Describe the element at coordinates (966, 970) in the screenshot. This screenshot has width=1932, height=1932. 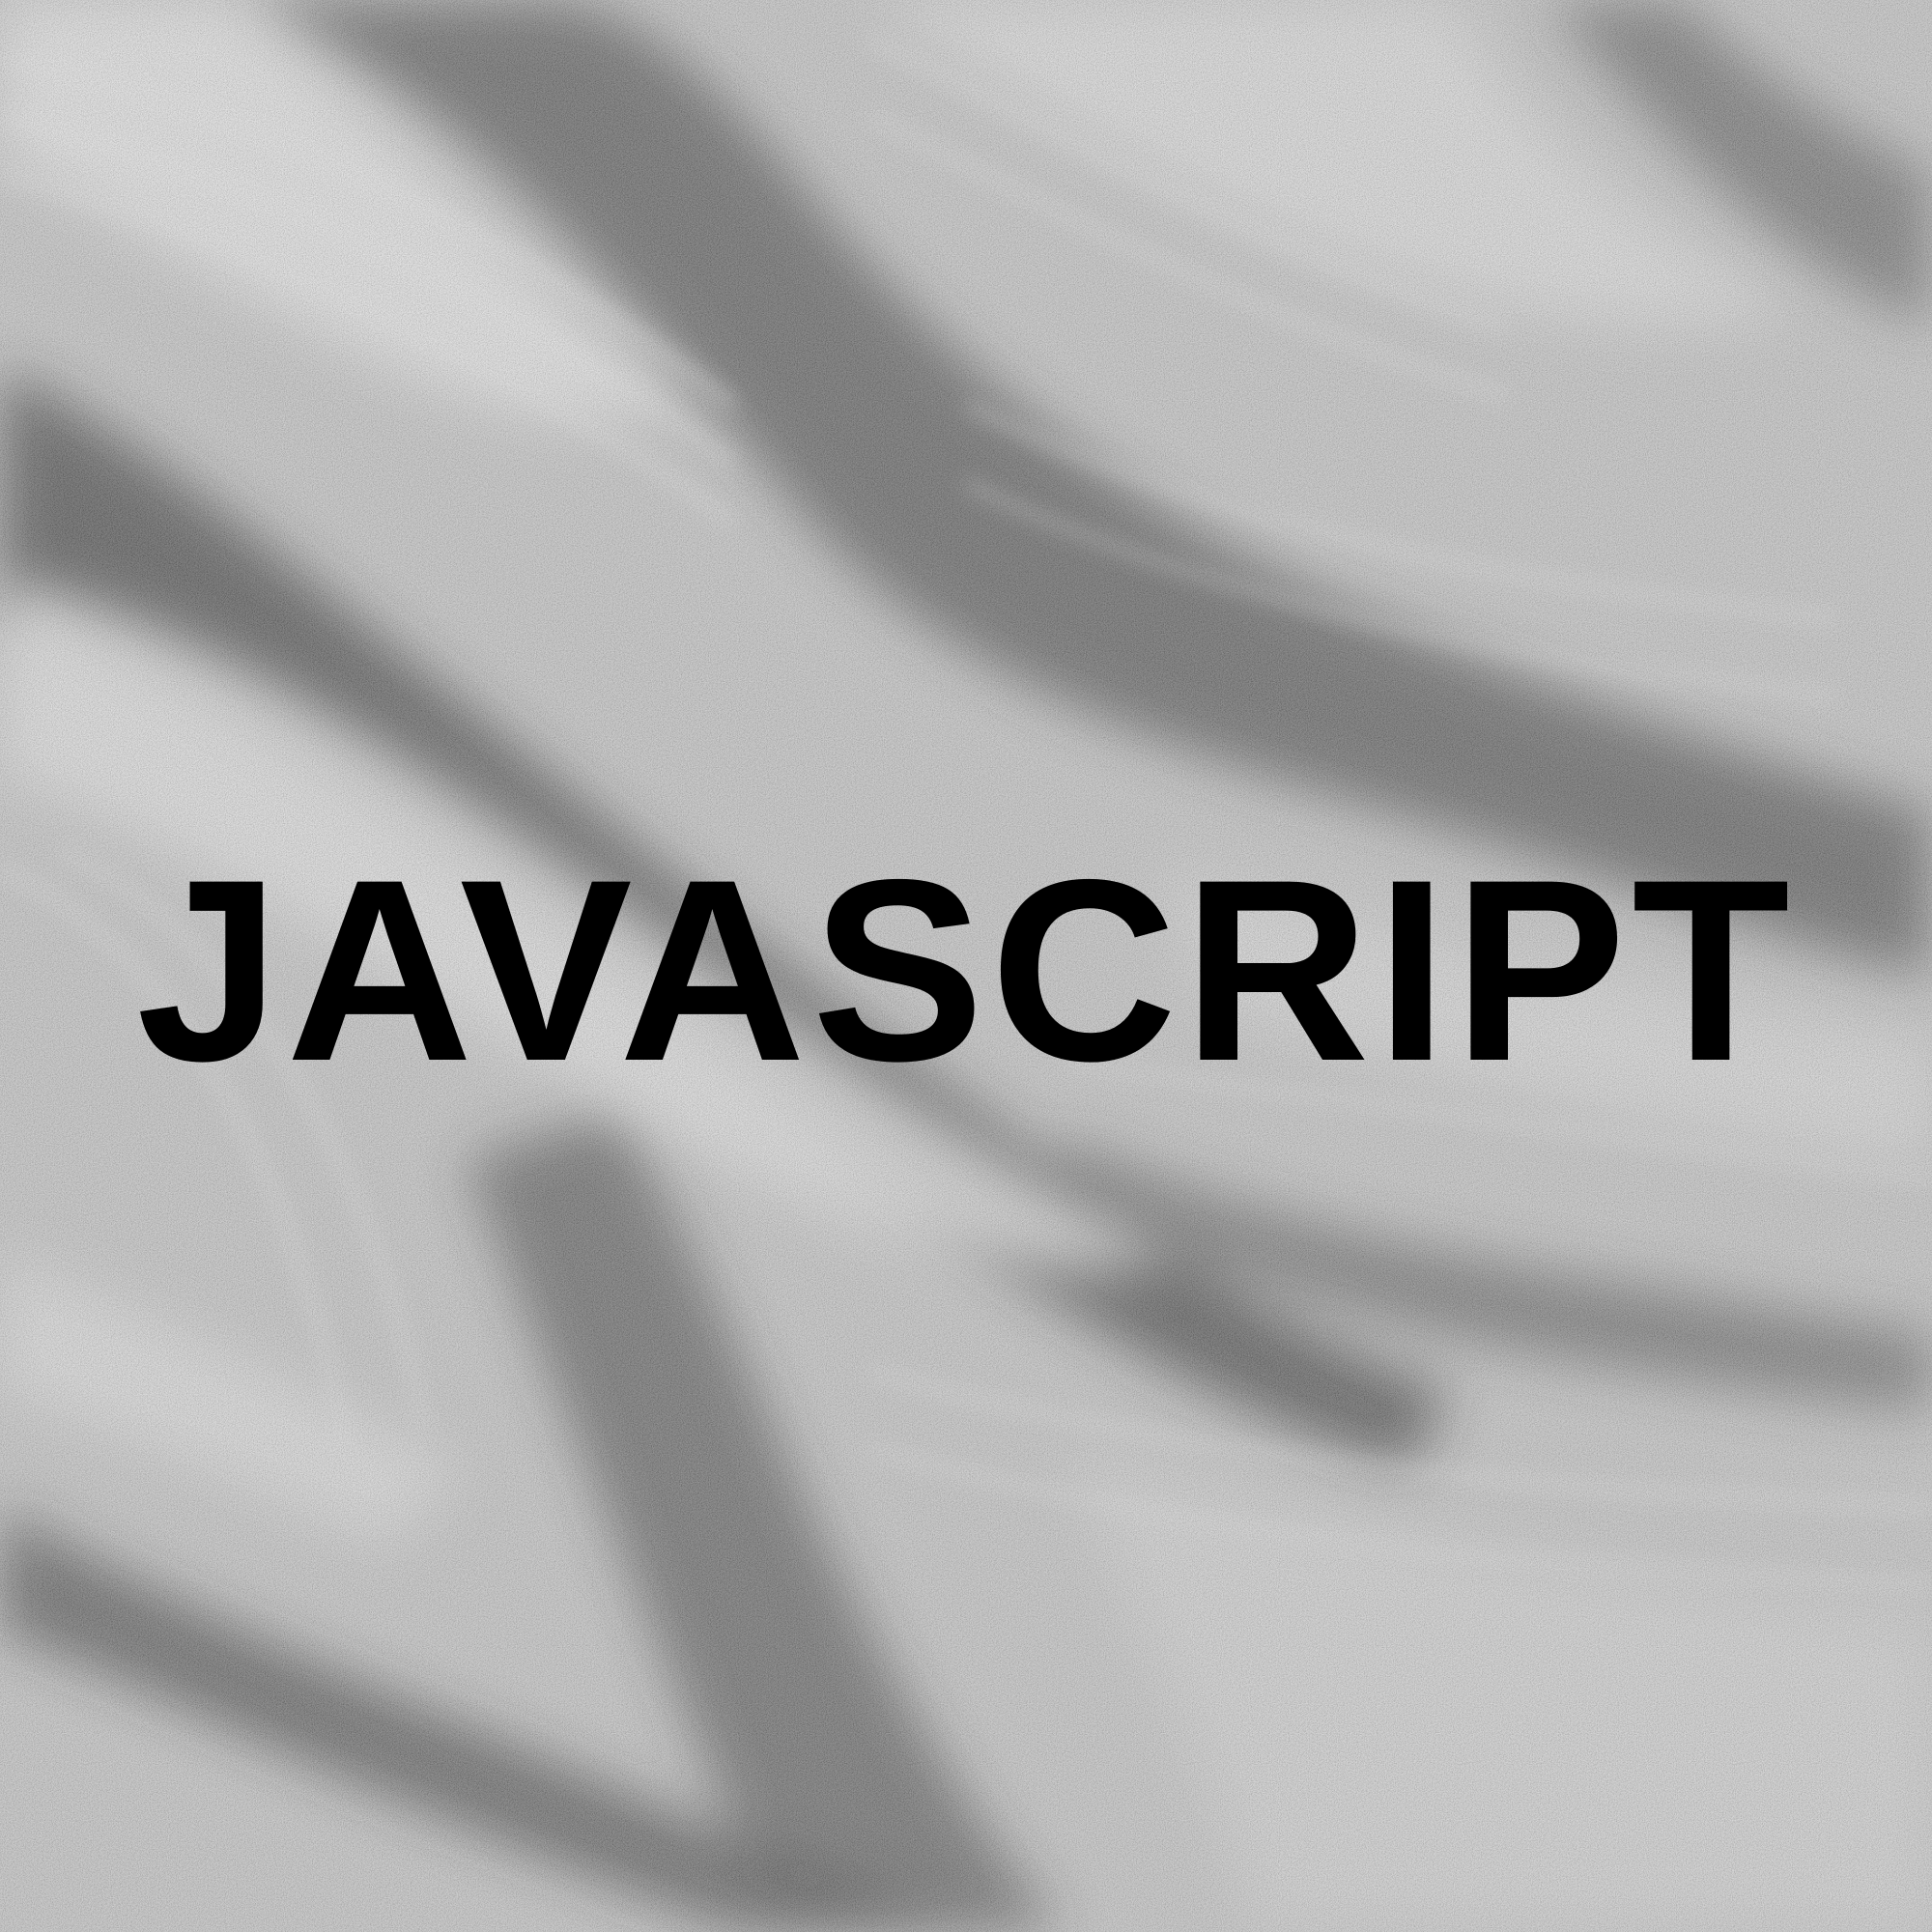
I see `javascript-headline: JAVASCRIPT` at that location.